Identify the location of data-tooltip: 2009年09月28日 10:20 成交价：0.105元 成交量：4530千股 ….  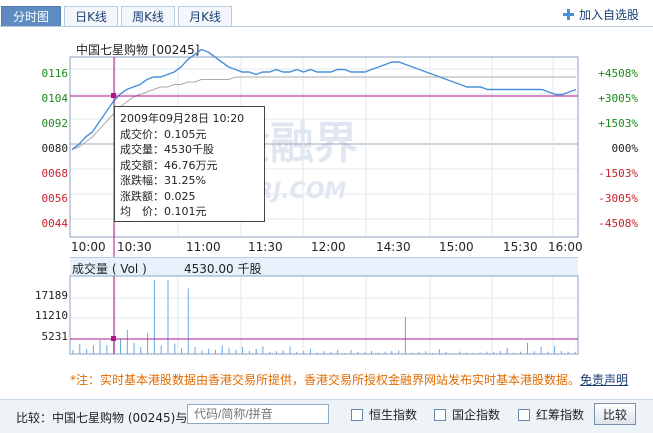
(189, 164).